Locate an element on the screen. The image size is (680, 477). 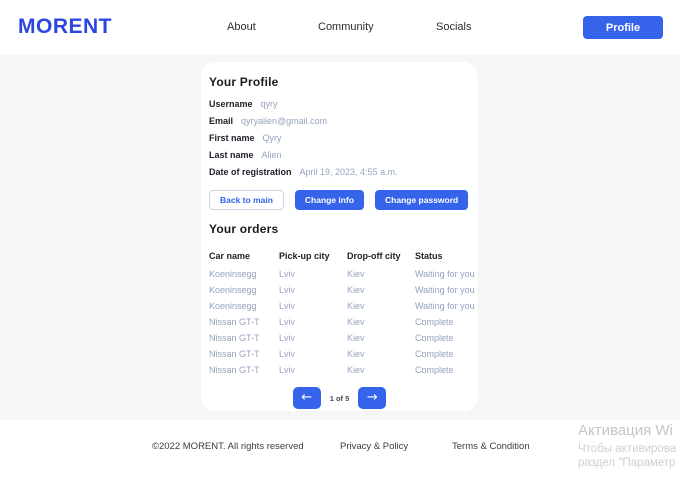
profile-field-email: Email qyryalien@gmail.com is located at coordinates (339, 124).